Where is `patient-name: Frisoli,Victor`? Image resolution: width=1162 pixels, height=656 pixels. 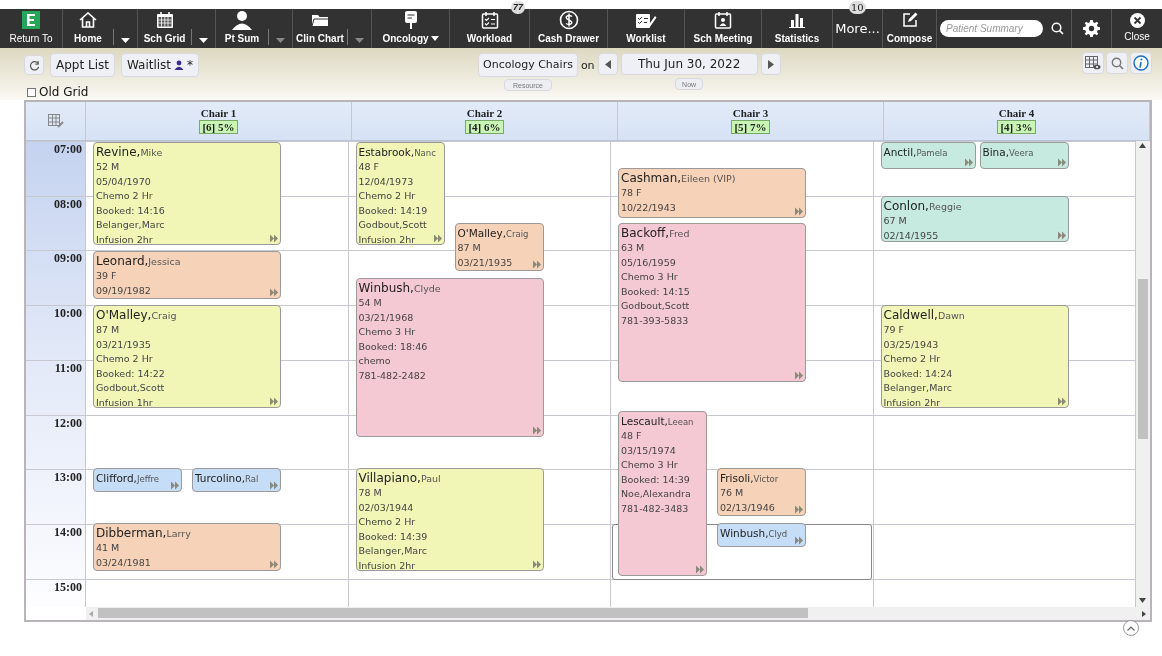 patient-name: Frisoli,Victor is located at coordinates (749, 478).